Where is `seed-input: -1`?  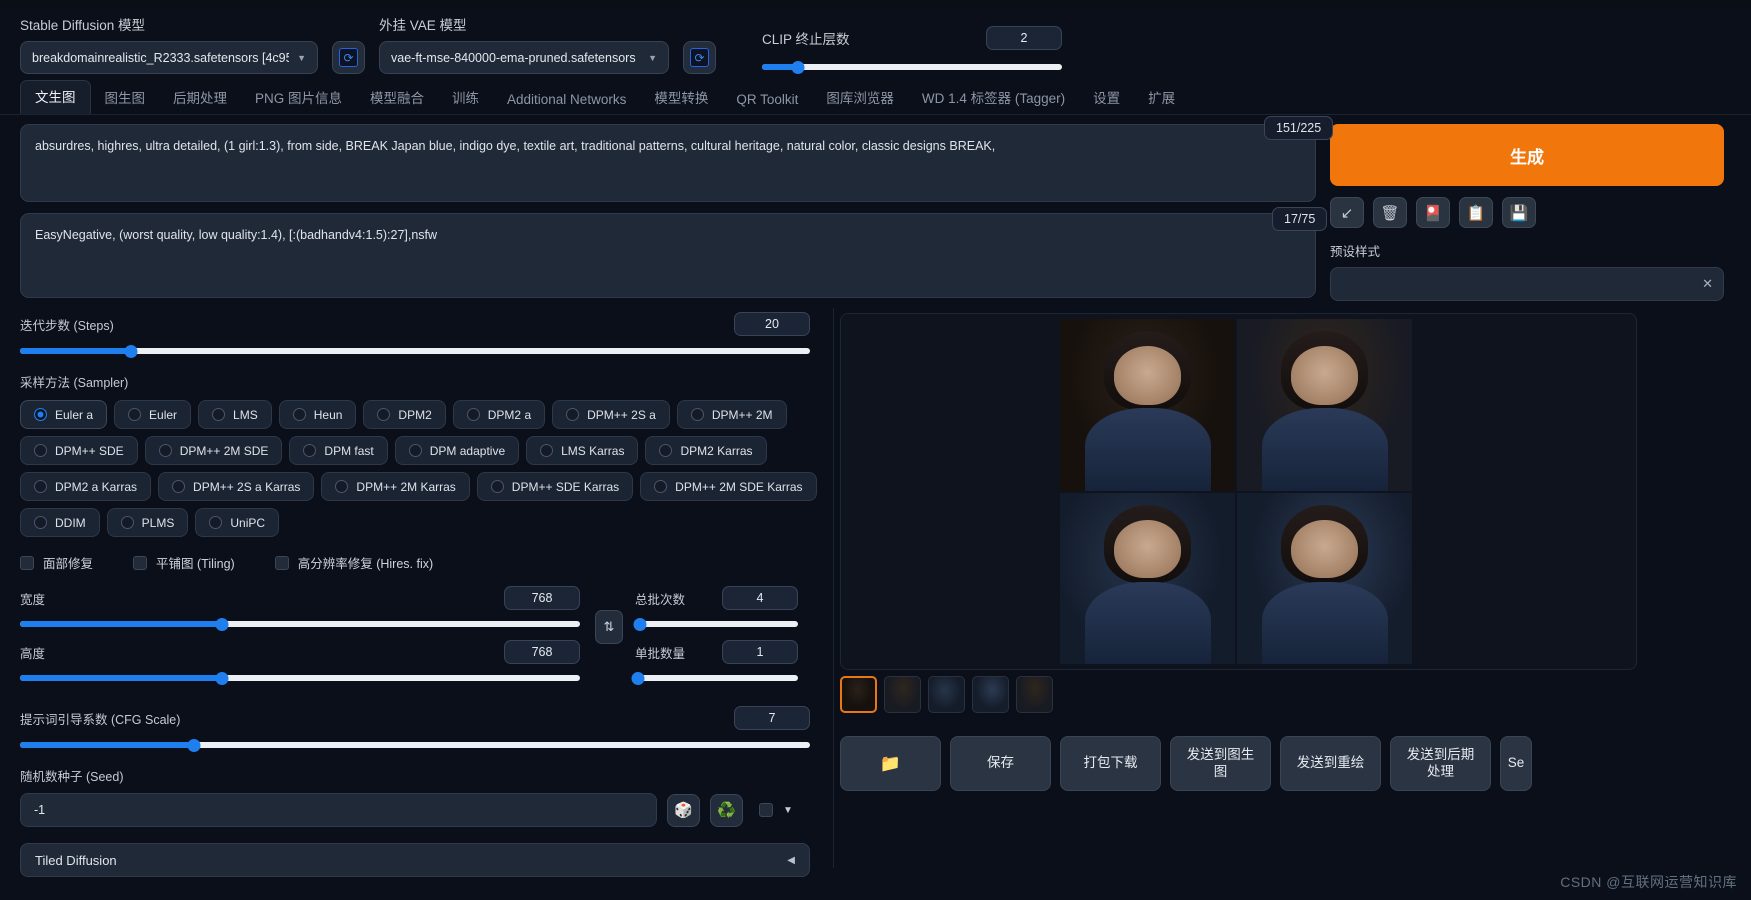 seed-input: -1 is located at coordinates (338, 810).